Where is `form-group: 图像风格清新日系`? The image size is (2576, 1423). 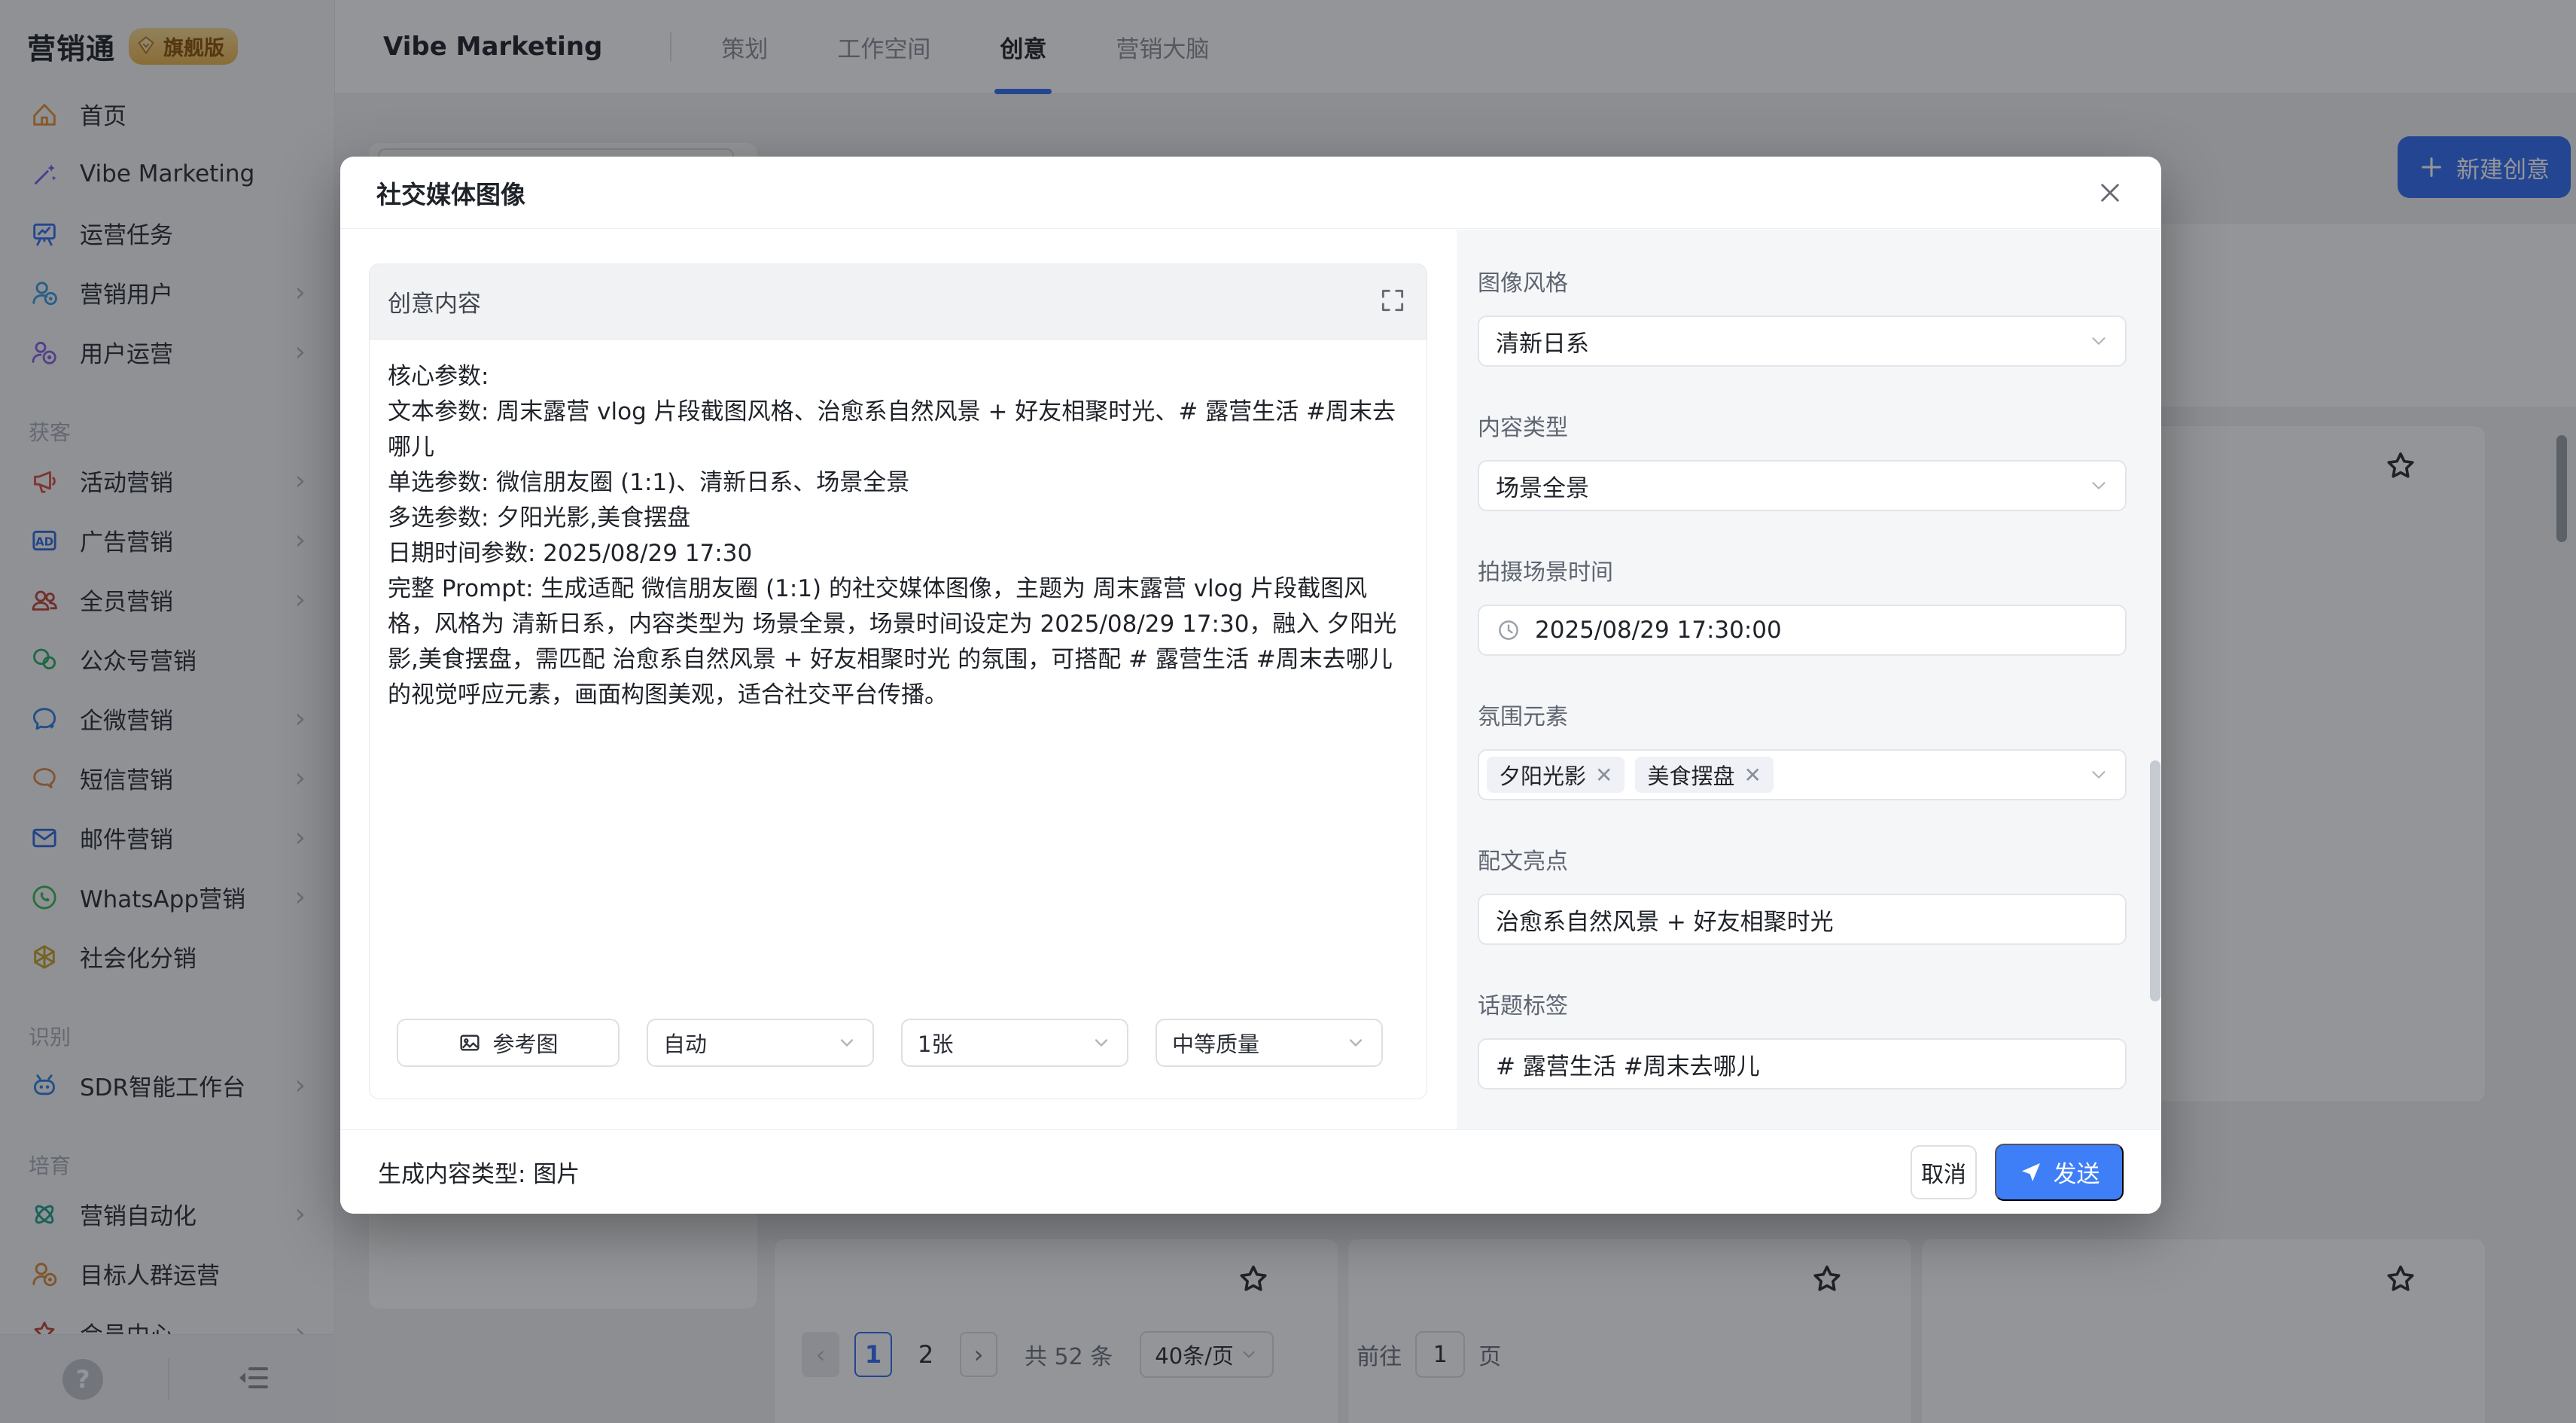 form-group: 图像风格清新日系 is located at coordinates (1803, 315).